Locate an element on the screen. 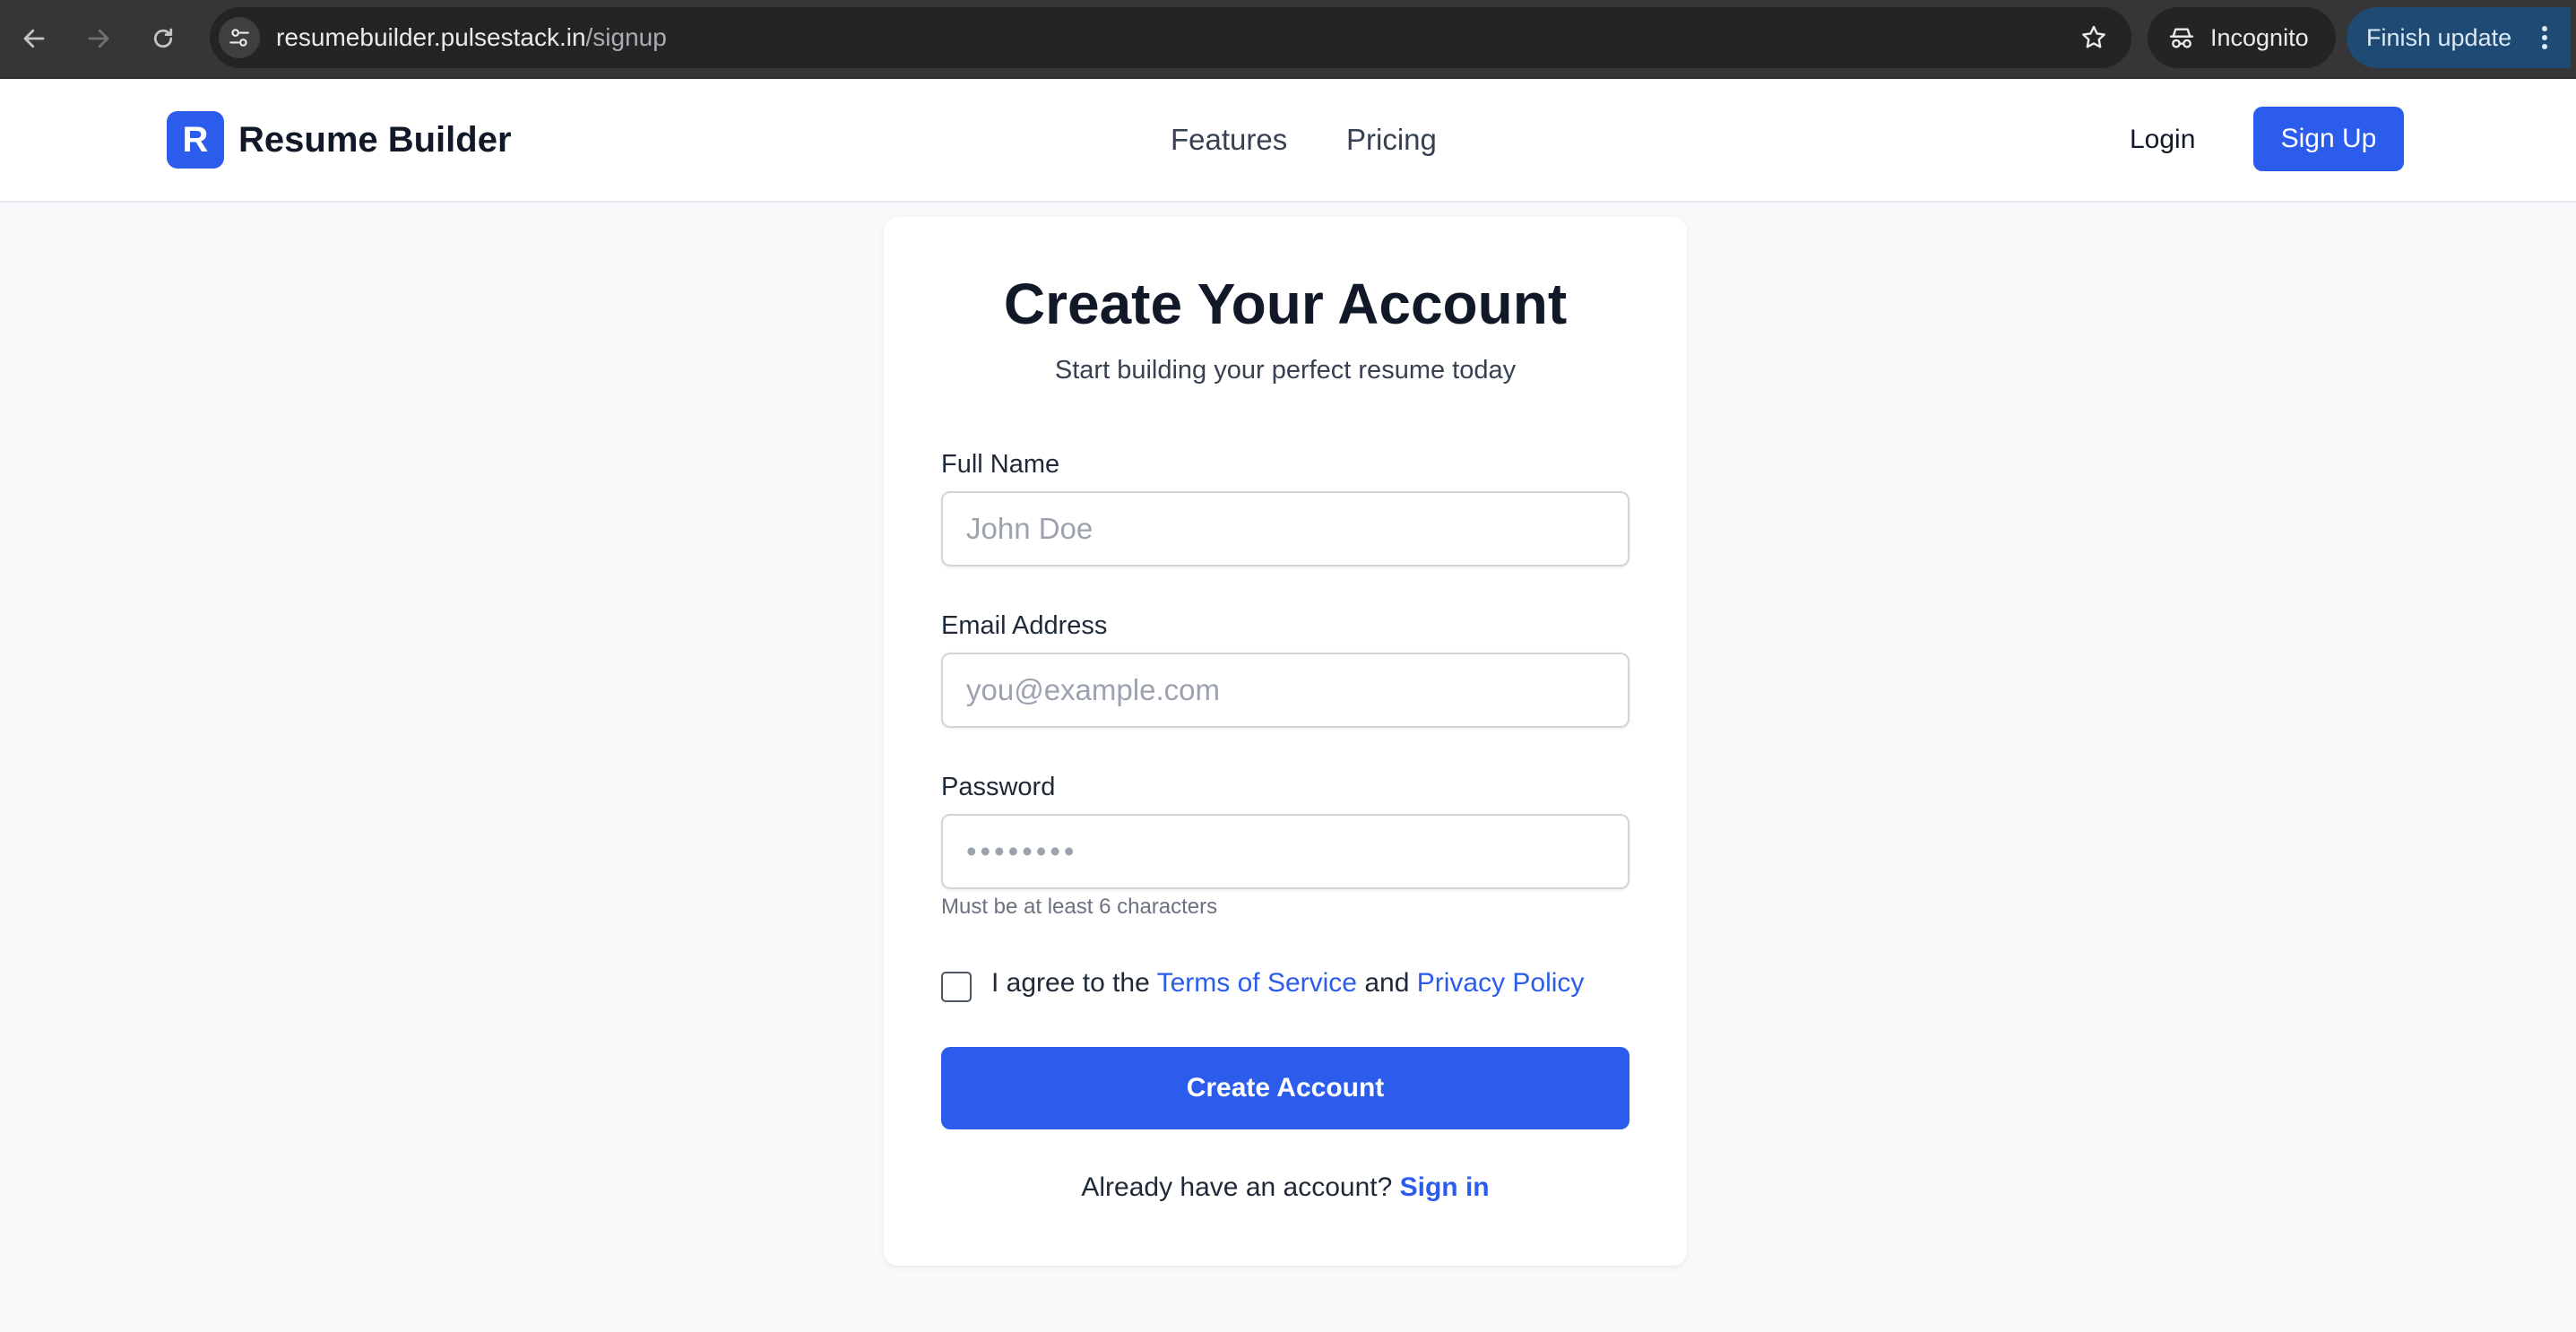  agree-checkbox is located at coordinates (956, 987).